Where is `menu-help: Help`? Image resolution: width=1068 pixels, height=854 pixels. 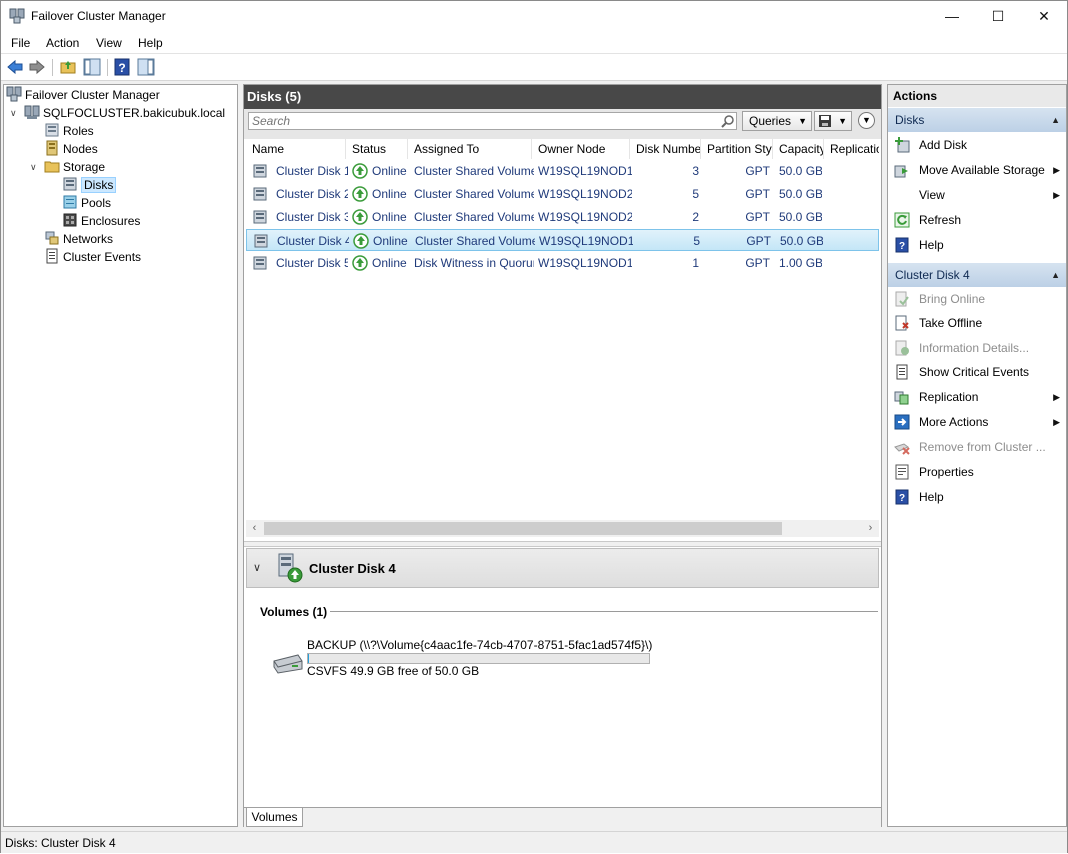 menu-help: Help is located at coordinates (150, 43).